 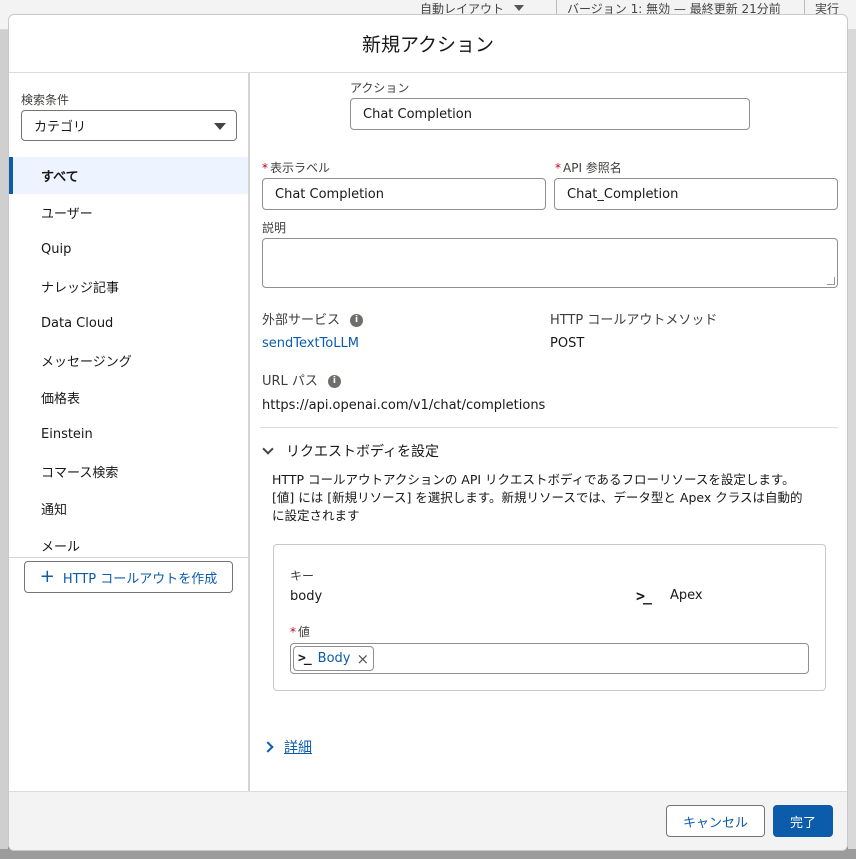 I want to click on key-label: キー, so click(x=302, y=576).